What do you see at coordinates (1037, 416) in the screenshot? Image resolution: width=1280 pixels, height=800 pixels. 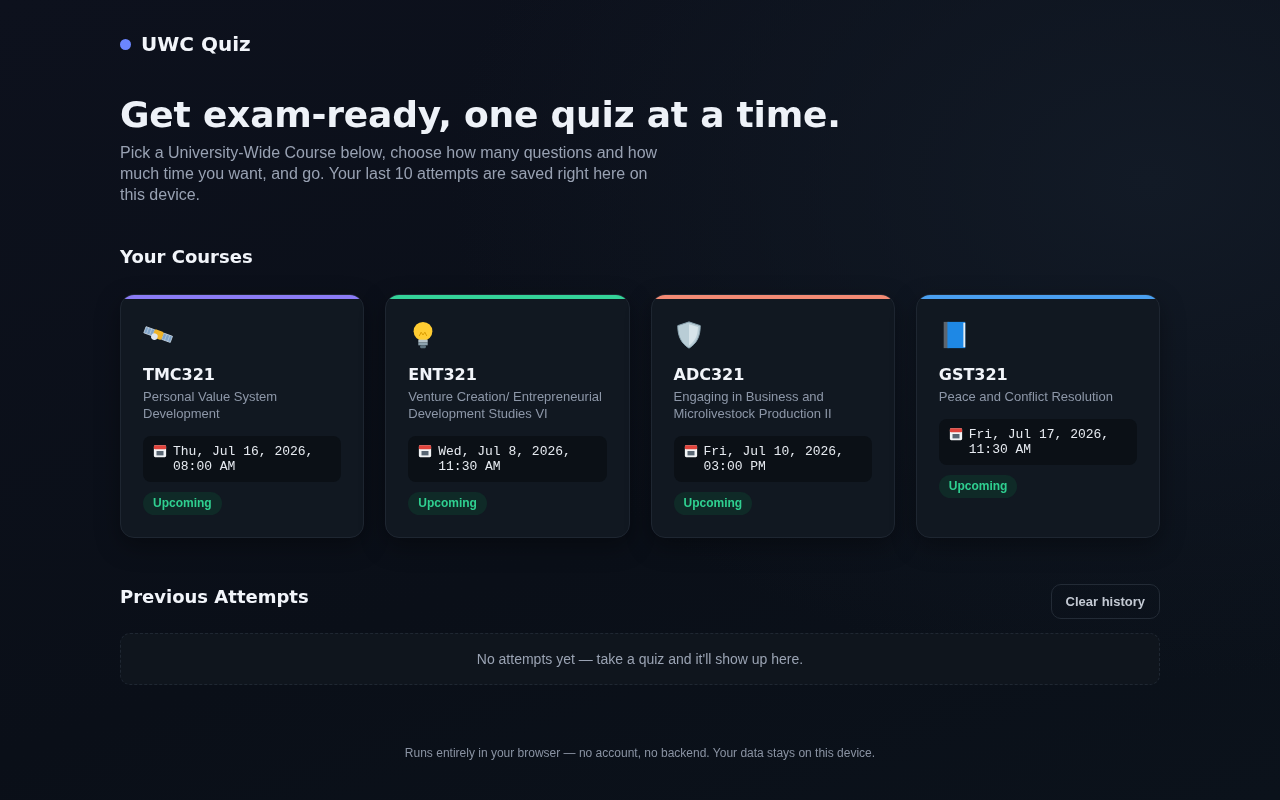 I see `course-card: GST321 Peace and Conflict Resolution Fri, Jul 17, 2026, 11:30 AM Upcoming` at bounding box center [1037, 416].